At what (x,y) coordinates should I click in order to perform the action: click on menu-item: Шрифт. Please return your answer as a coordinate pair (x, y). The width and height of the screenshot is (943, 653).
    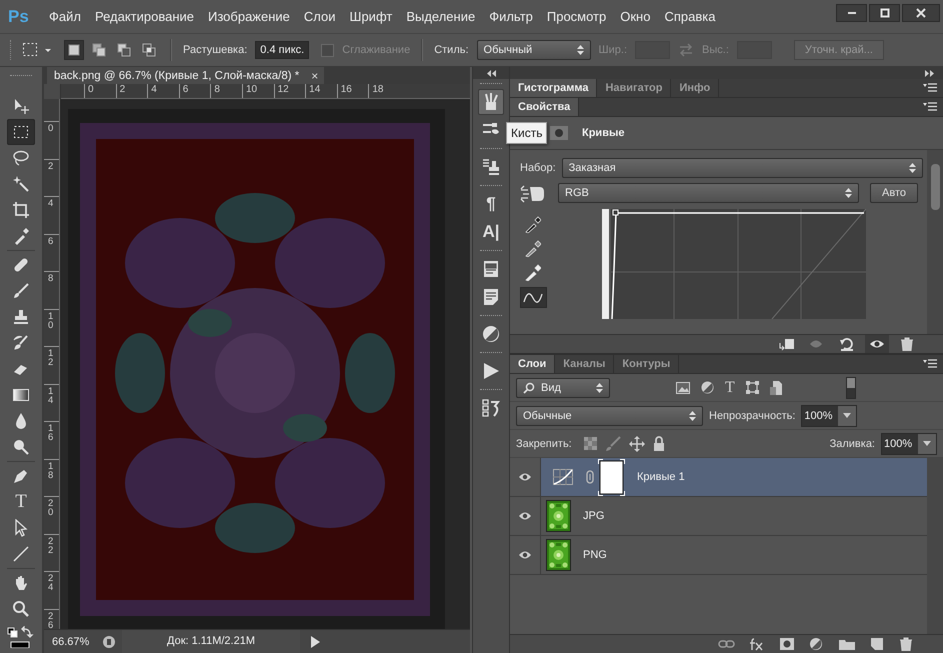
    Looking at the image, I should click on (371, 16).